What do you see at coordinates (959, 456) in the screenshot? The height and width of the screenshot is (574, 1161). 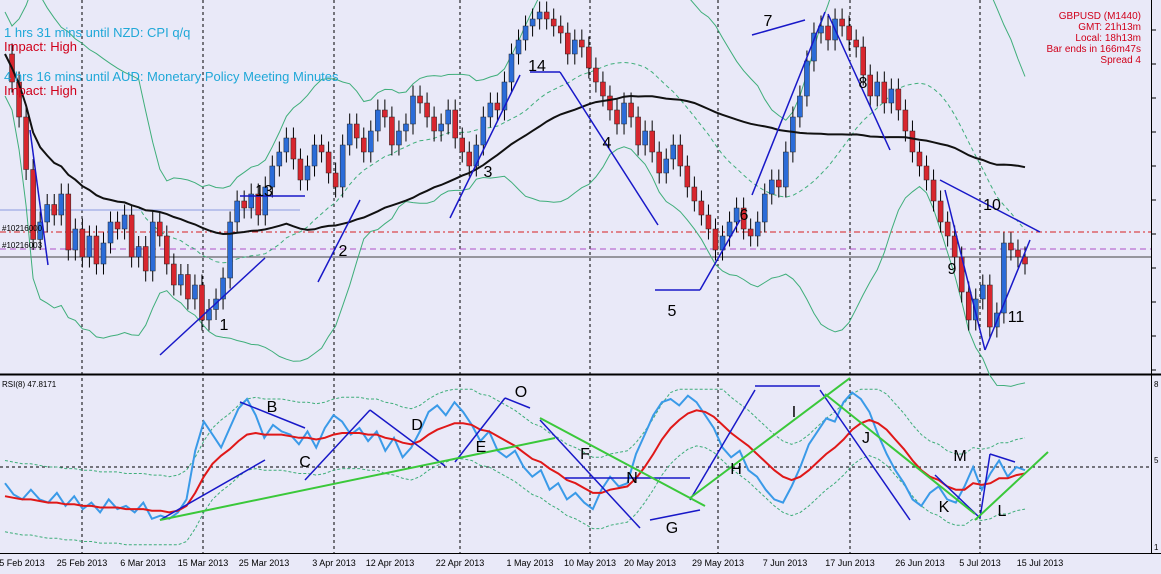 I see `rsi-label-M: M` at bounding box center [959, 456].